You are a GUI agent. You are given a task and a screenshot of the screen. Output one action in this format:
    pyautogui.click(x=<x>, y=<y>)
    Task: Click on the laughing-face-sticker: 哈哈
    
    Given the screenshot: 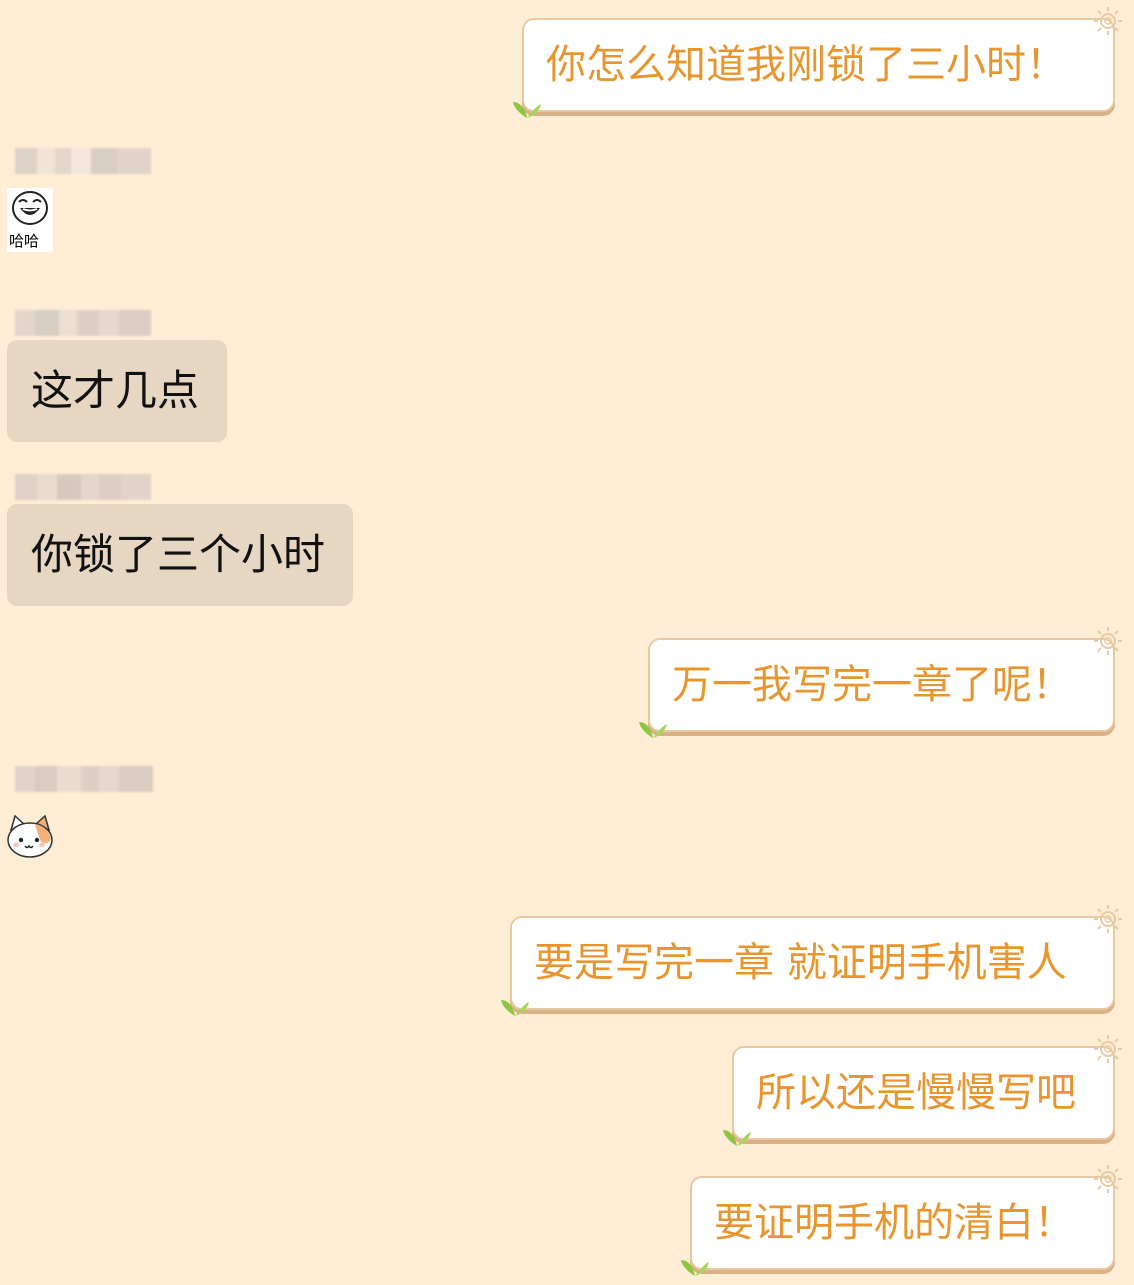 What is the action you would take?
    pyautogui.click(x=30, y=220)
    